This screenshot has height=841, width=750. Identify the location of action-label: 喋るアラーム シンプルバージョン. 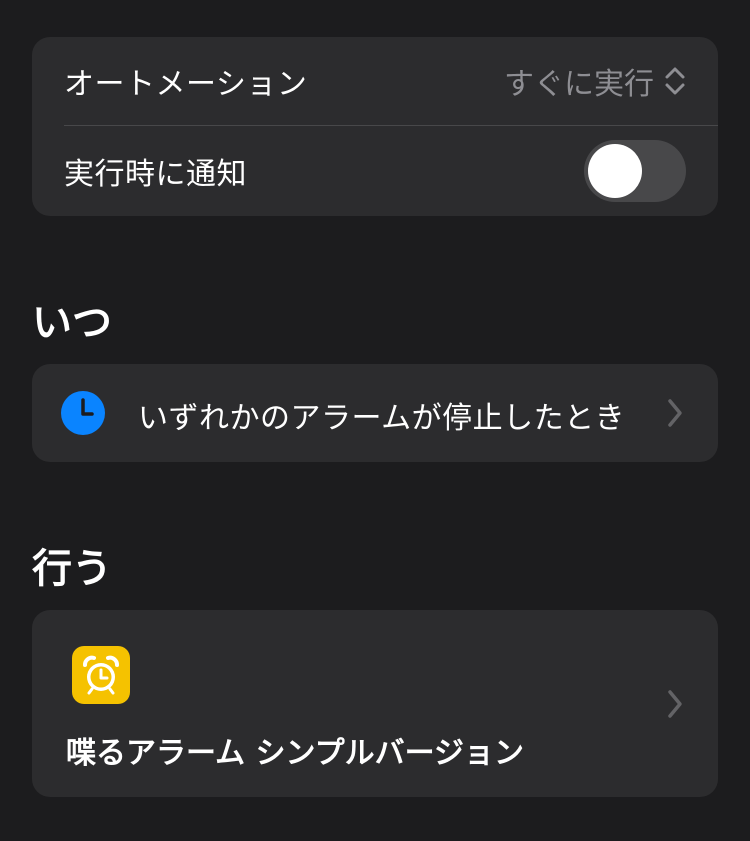
(295, 753).